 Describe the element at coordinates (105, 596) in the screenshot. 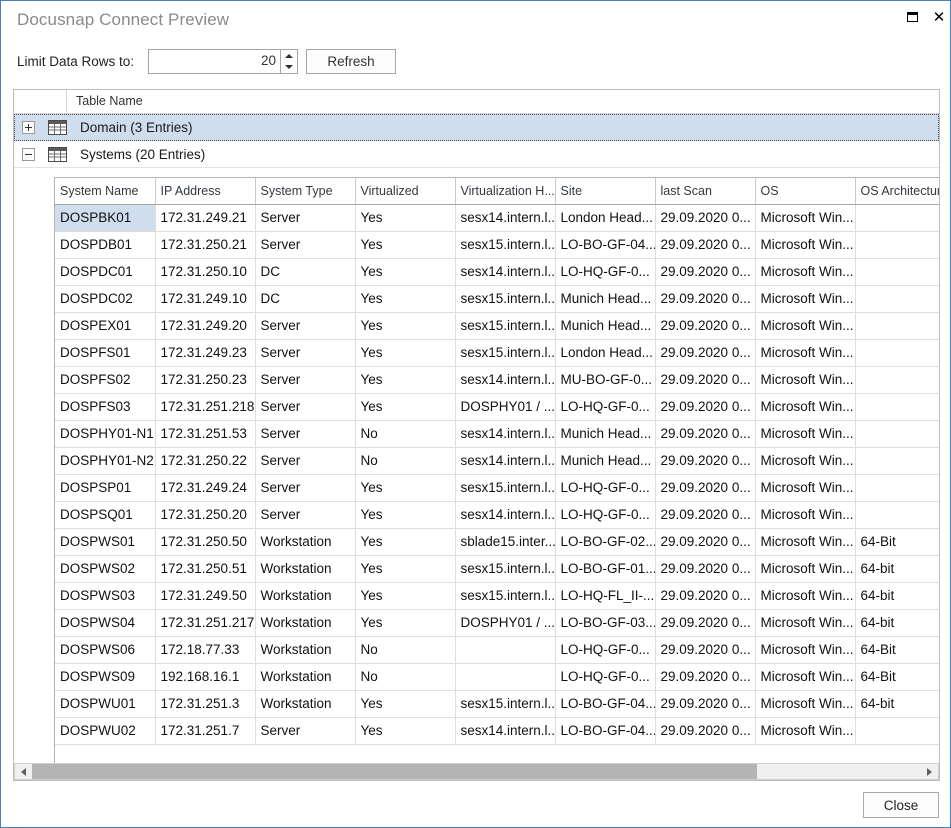

I see `table-cell: DOSPWS03` at that location.